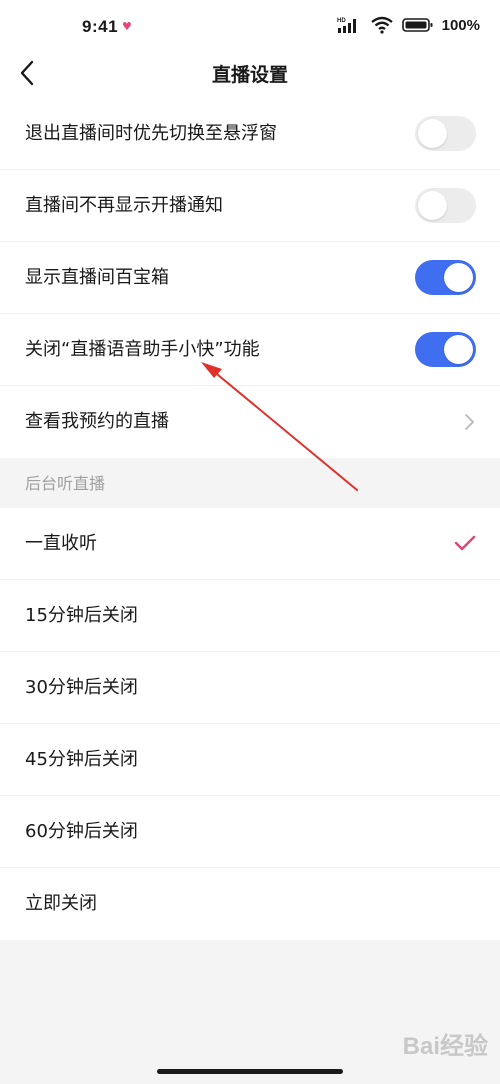  I want to click on setting-label: 关闭“直播语音助手小快”功能, so click(142, 349).